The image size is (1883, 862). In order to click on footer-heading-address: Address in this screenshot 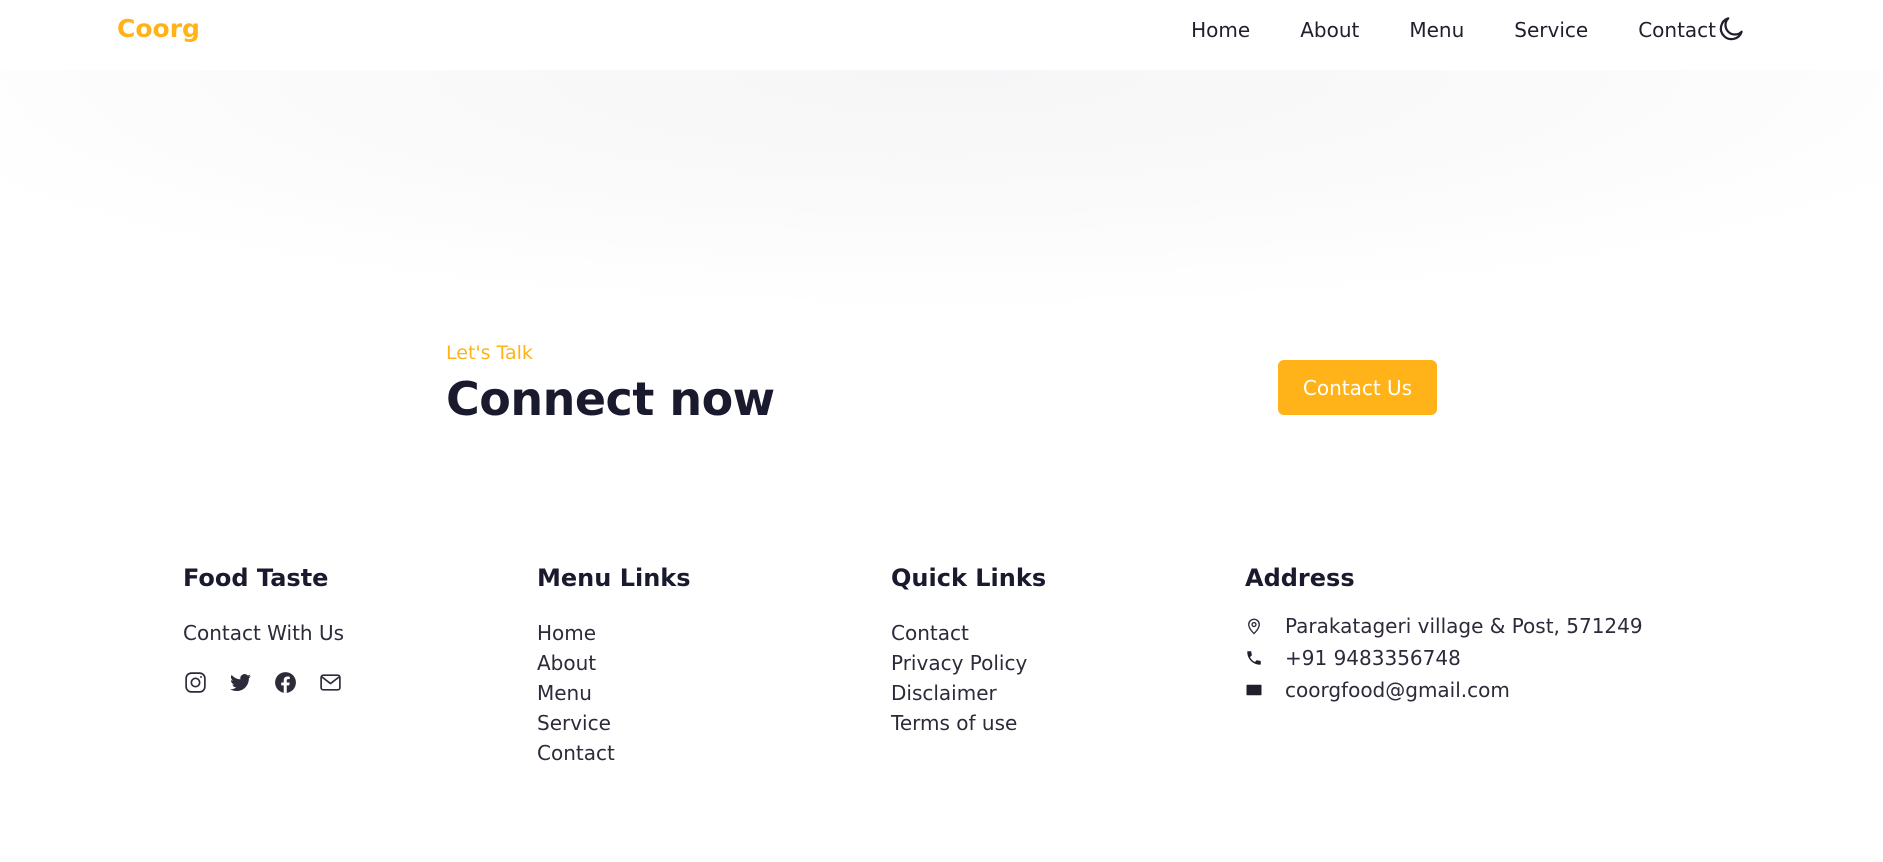, I will do `click(1300, 578)`.